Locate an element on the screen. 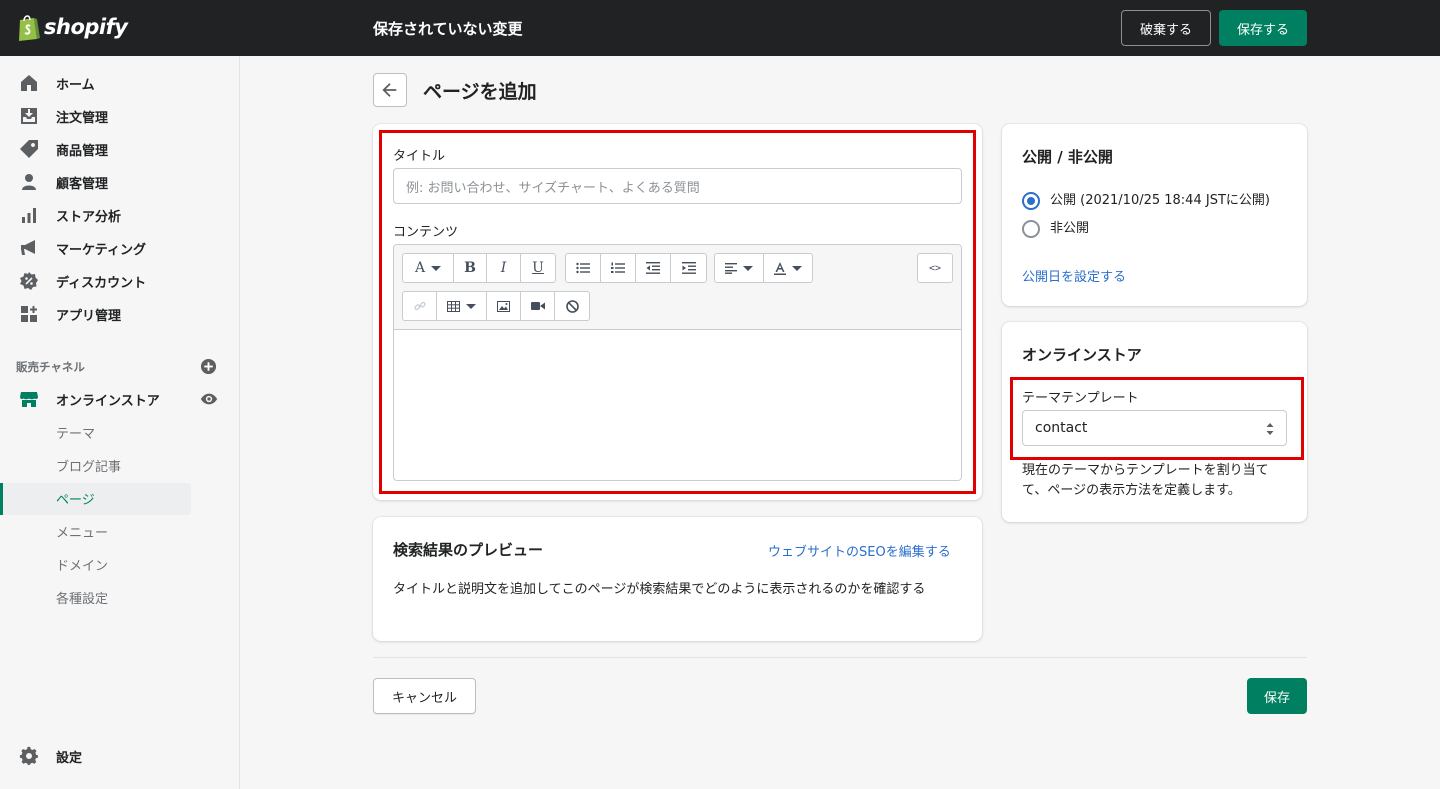 The width and height of the screenshot is (1440, 789). shopify-bag-icon is located at coordinates (29, 28).